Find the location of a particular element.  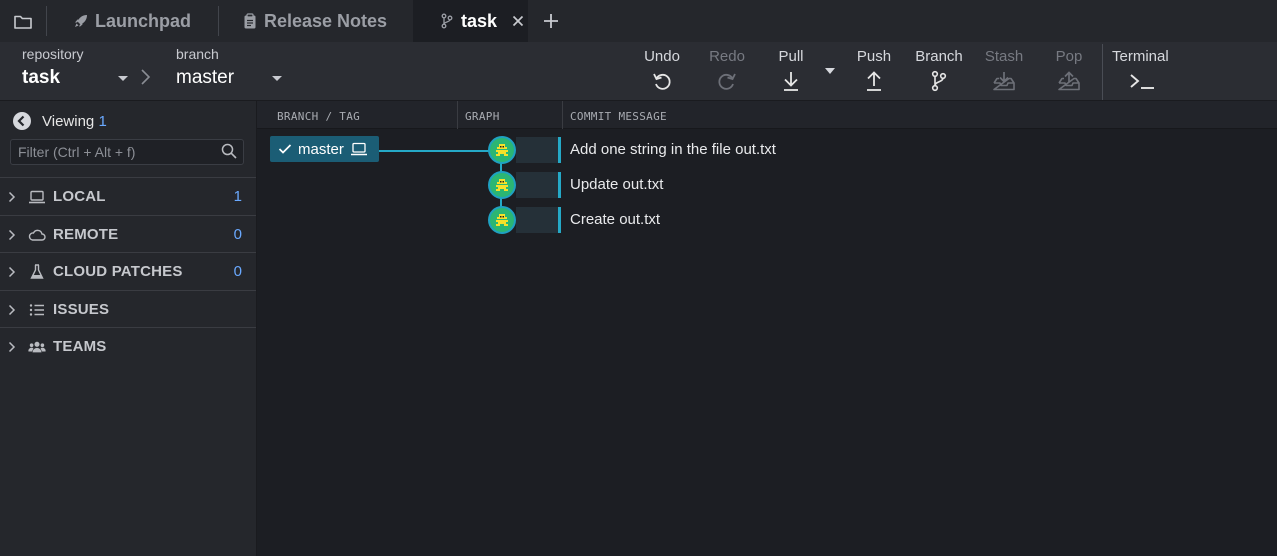

pull-button: Pull is located at coordinates (791, 71).